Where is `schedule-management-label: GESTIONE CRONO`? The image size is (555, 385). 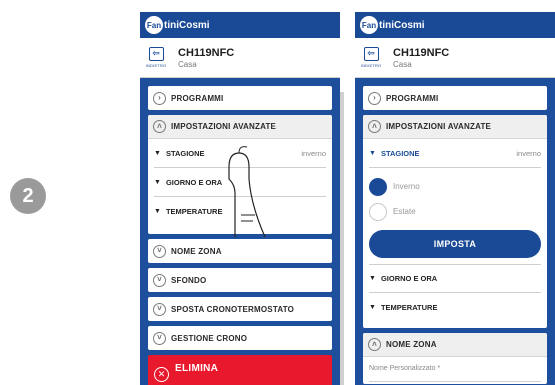 schedule-management-label: GESTIONE CRONO is located at coordinates (209, 338).